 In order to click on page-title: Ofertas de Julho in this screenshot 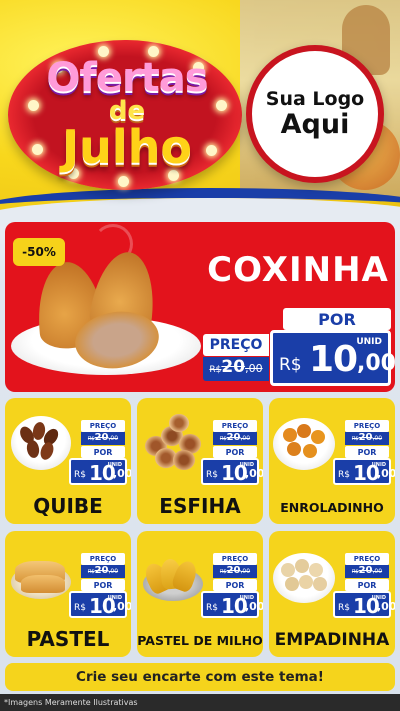, I will do `click(127, 114)`.